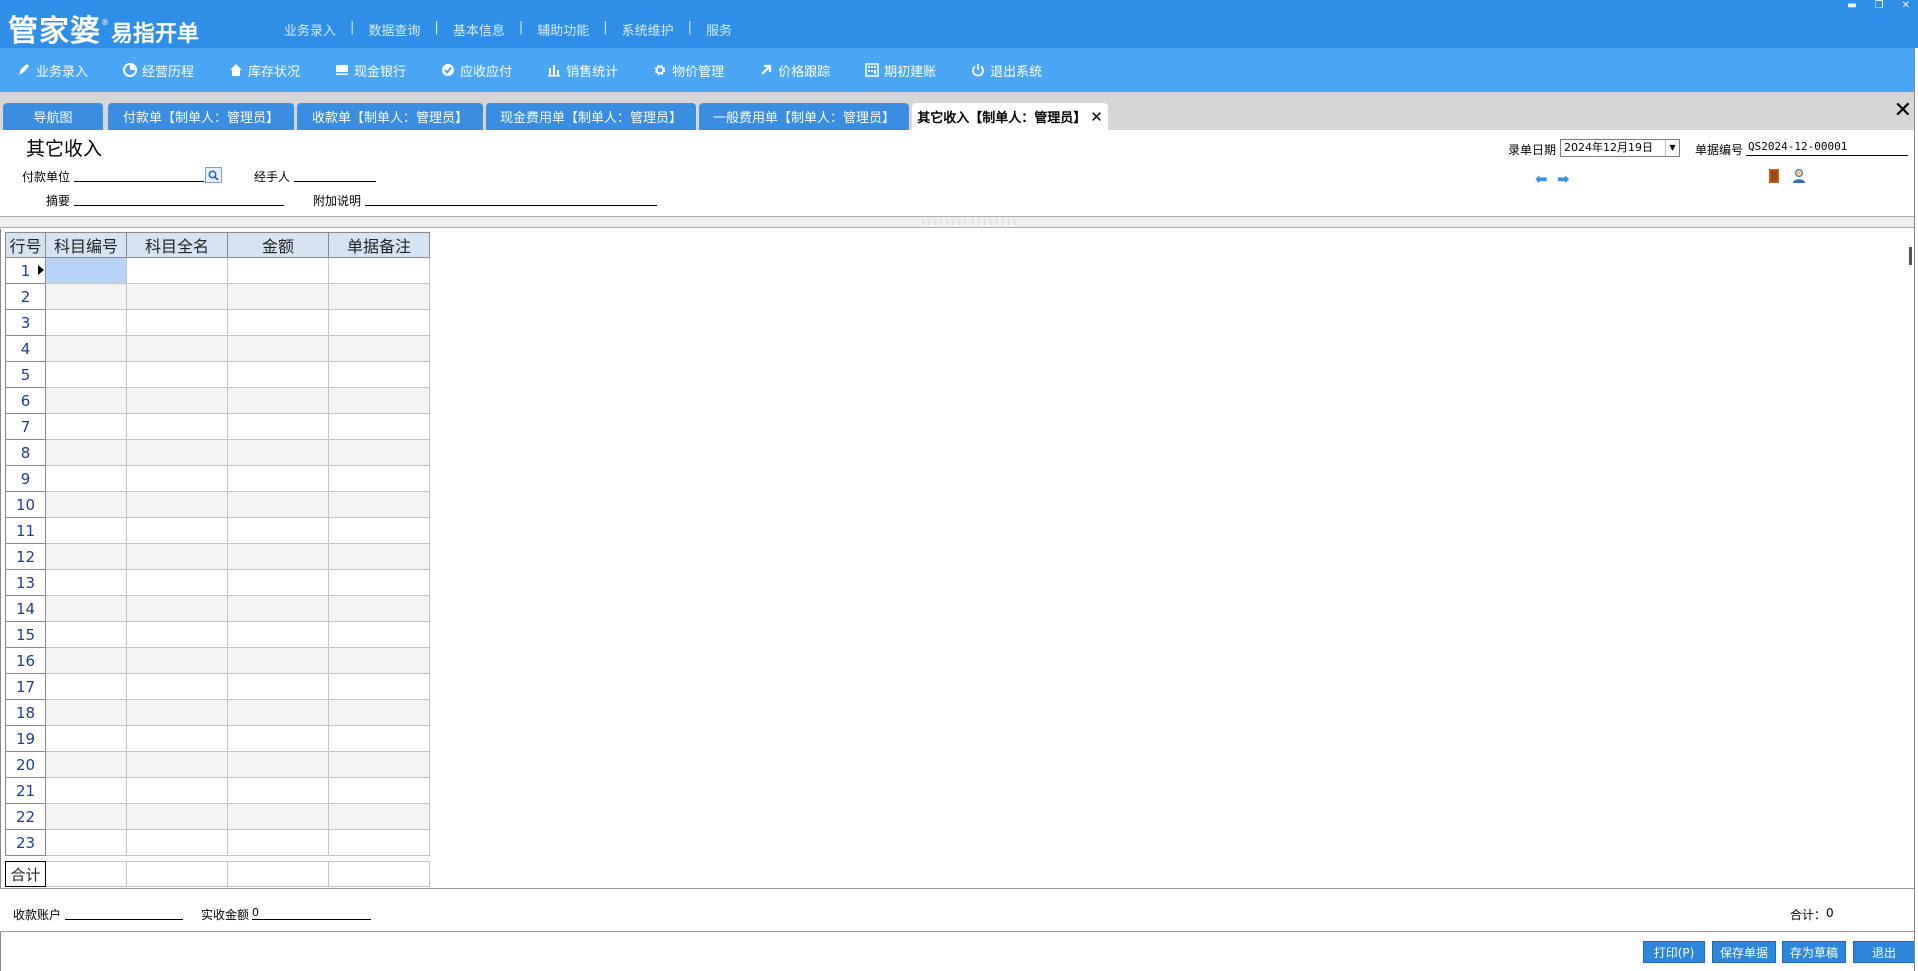  What do you see at coordinates (900, 70) in the screenshot?
I see `toolbar-opening-button: 期初建账` at bounding box center [900, 70].